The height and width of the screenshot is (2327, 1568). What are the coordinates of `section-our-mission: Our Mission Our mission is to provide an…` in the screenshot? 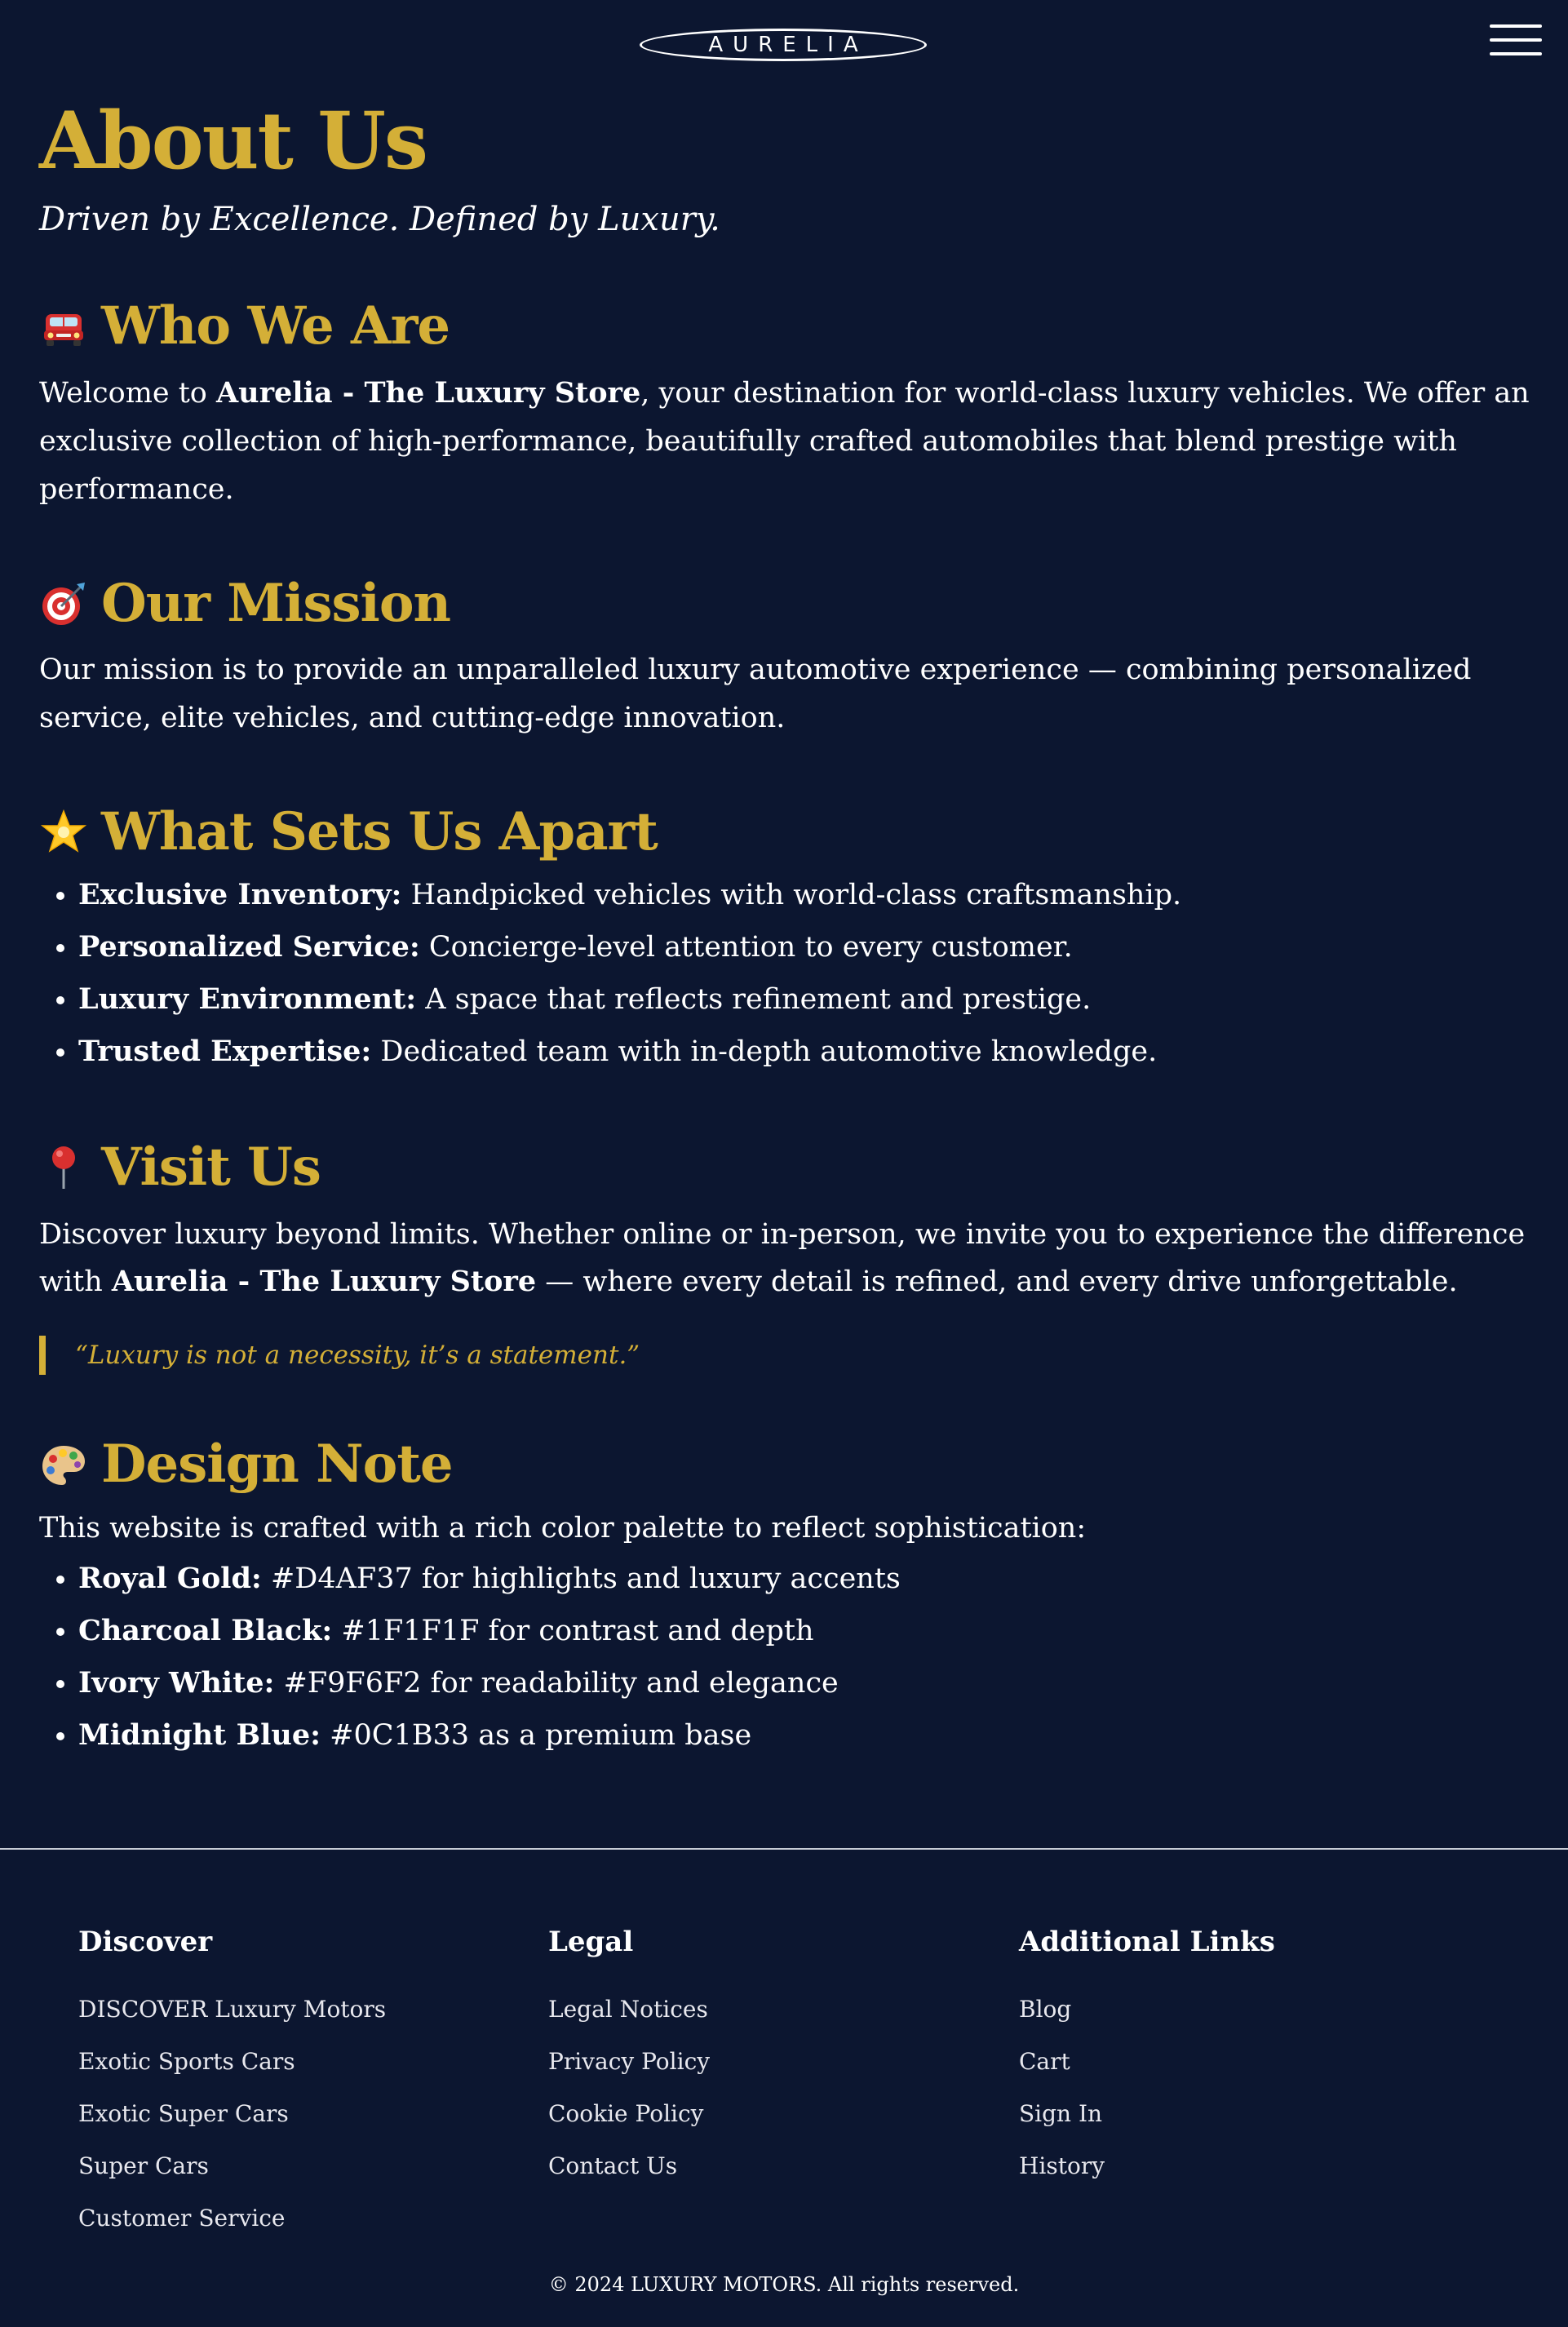 It's located at (785, 657).